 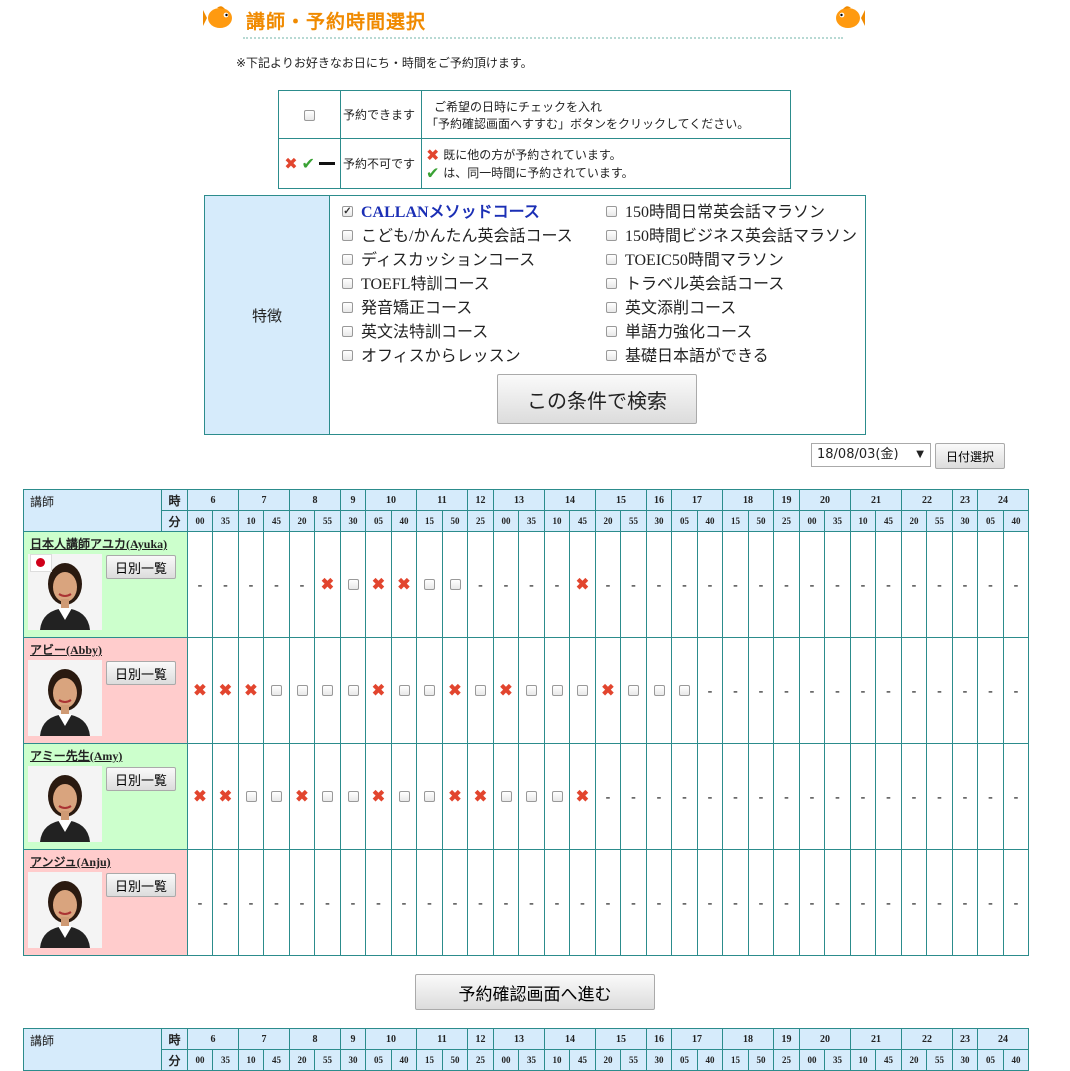 I want to click on proceed-to-confirm-button: 予約確認画面へ進む, so click(x=535, y=992).